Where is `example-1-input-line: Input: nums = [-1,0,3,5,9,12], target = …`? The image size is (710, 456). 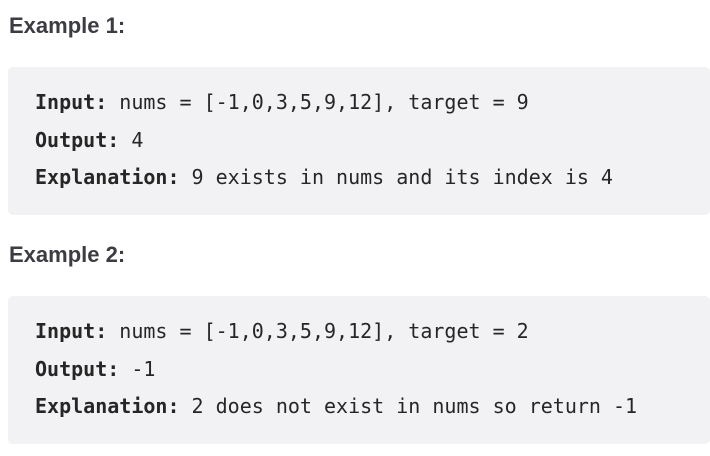 example-1-input-line: Input: nums = [-1,0,3,5,9,12], target = … is located at coordinates (372, 105).